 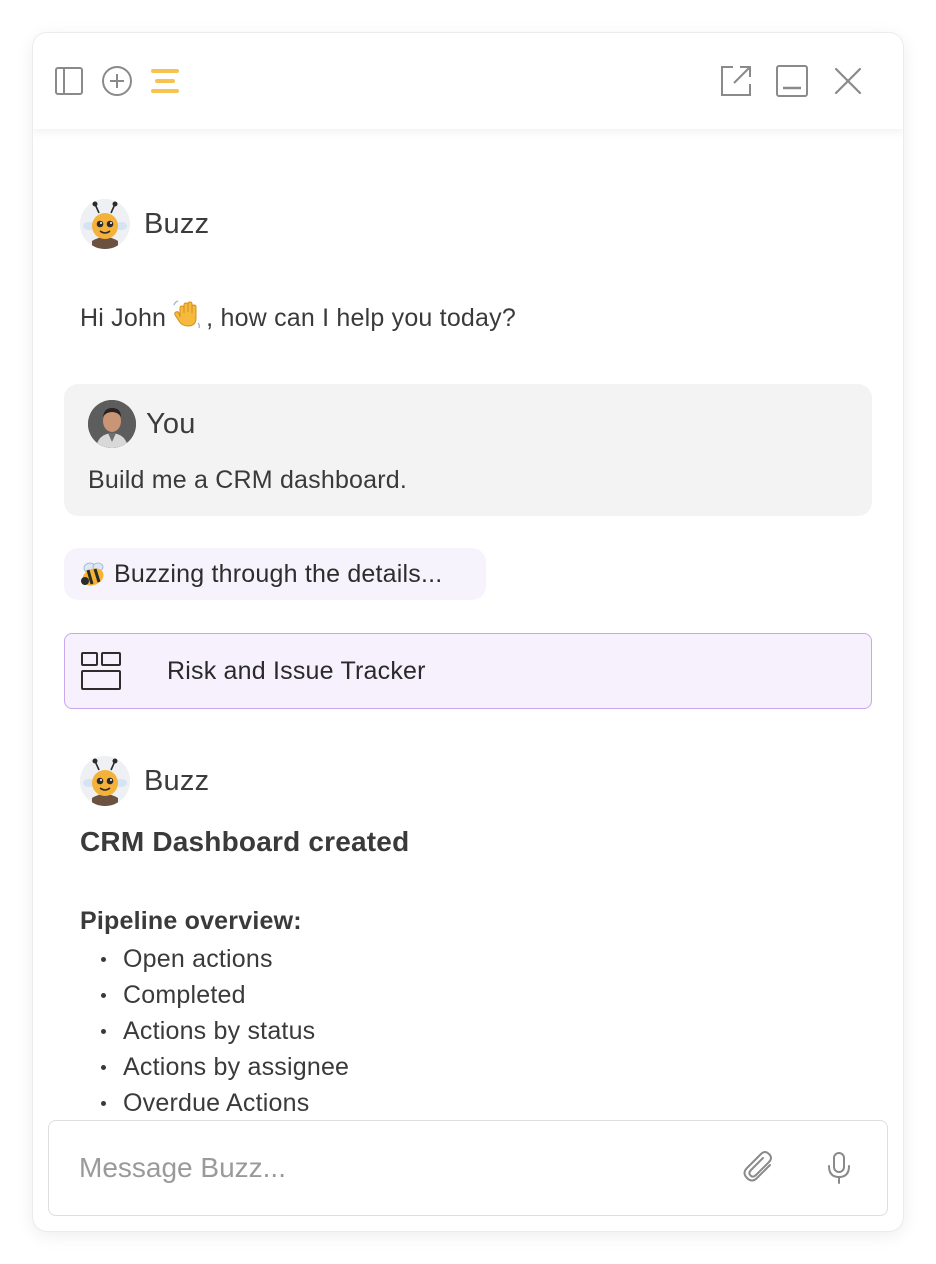 I want to click on list-item-text: Overdue Actions, so click(x=216, y=1103).